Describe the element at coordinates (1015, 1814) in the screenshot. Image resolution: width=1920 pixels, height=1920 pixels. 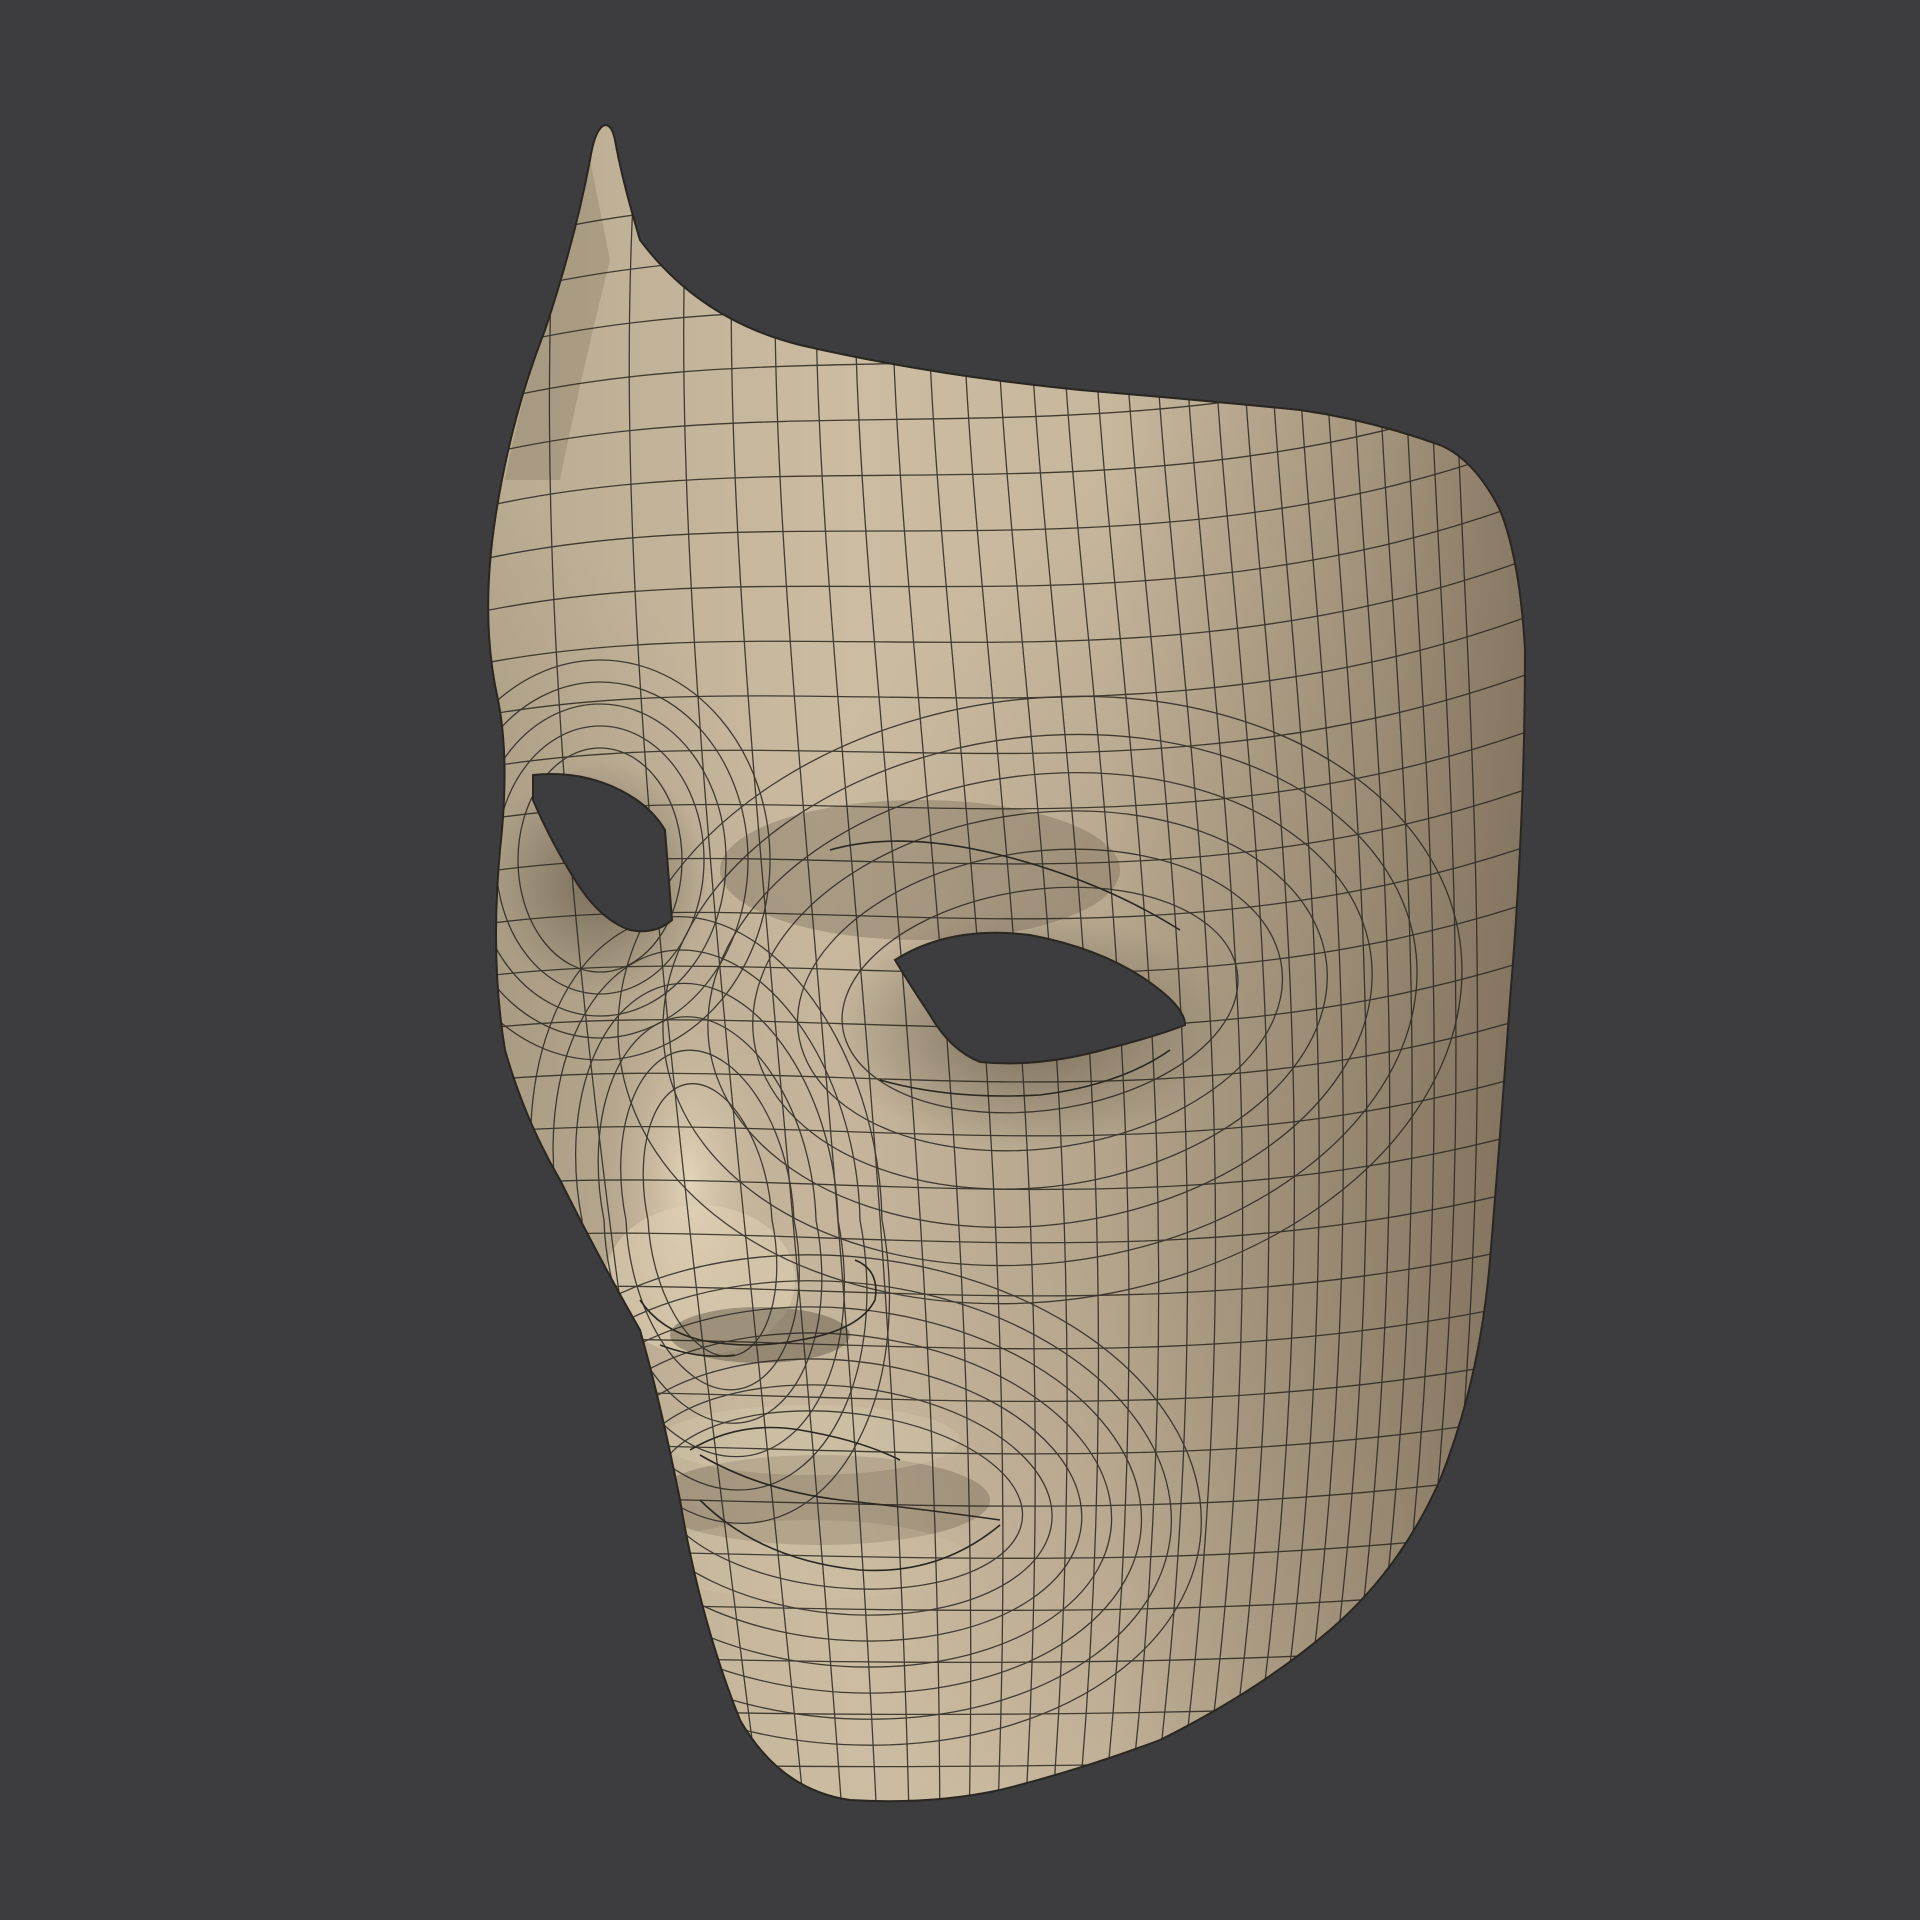
I see `wire-edge-horizontal` at that location.